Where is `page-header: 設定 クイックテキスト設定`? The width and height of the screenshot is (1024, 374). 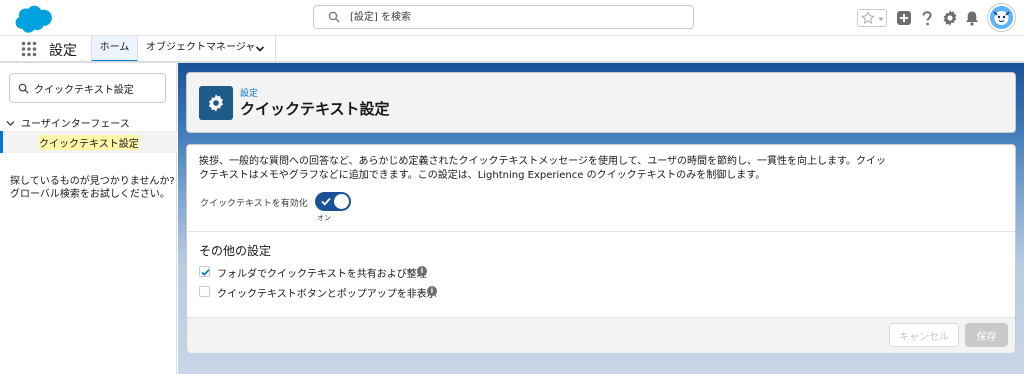
page-header: 設定 クイックテキスト設定 is located at coordinates (601, 102).